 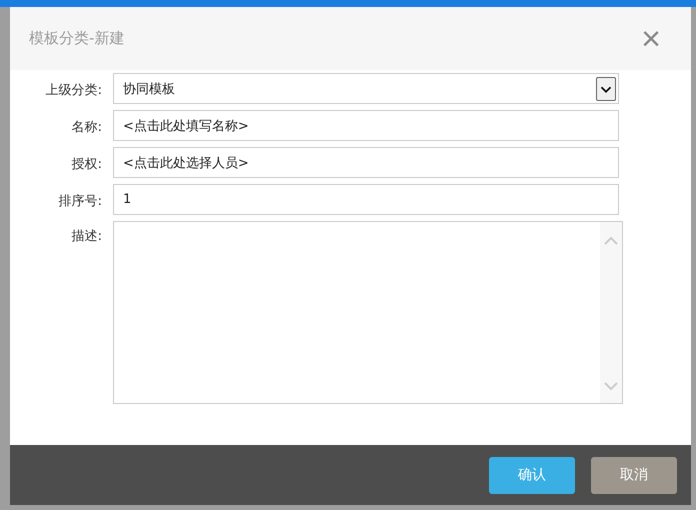 What do you see at coordinates (366, 88) in the screenshot?
I see `category-select: 协同模板` at bounding box center [366, 88].